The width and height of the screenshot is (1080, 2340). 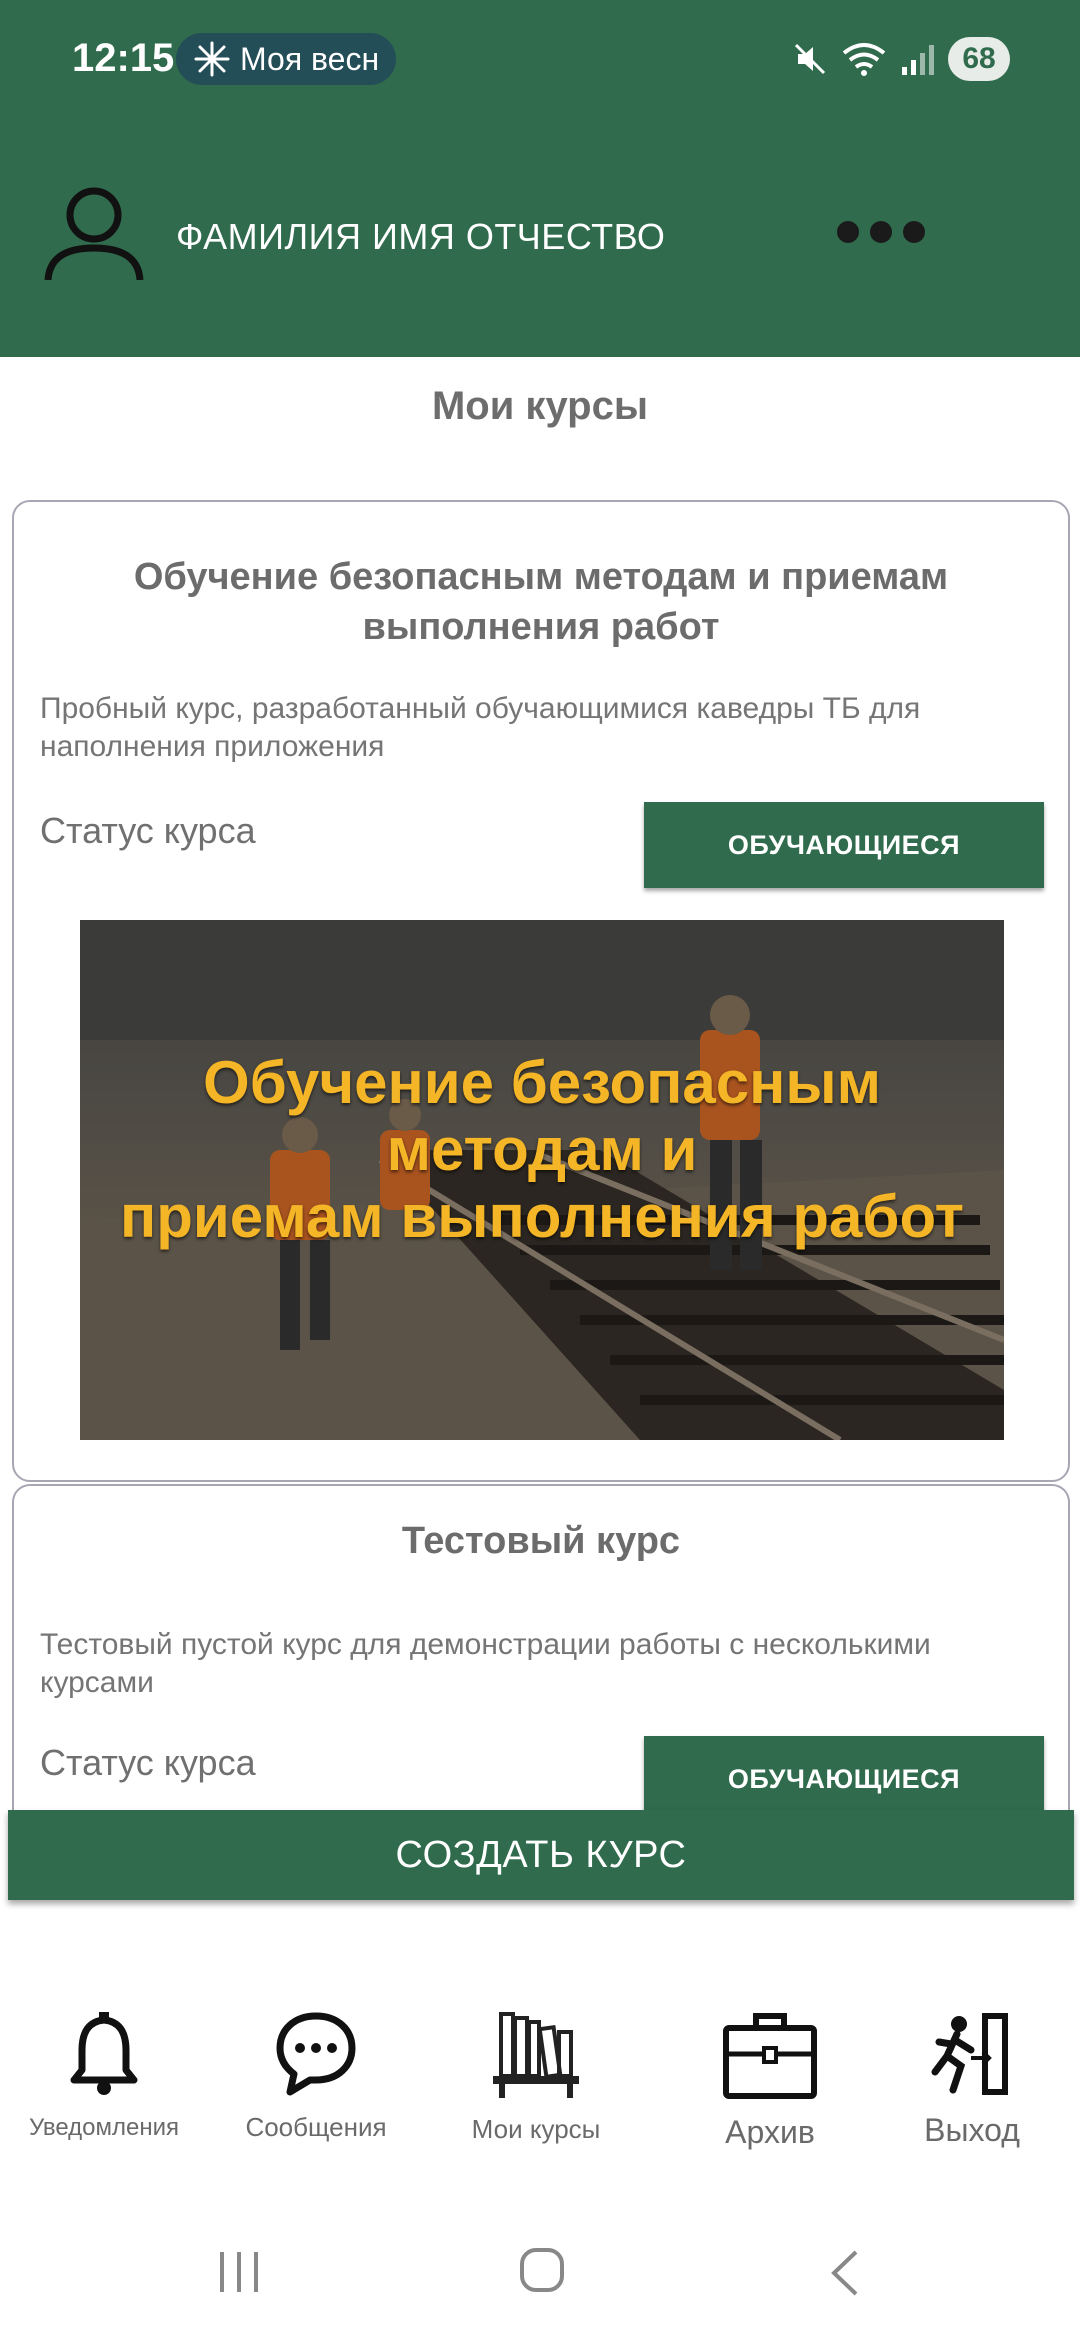 What do you see at coordinates (969, 2054) in the screenshot?
I see `exit-icon` at bounding box center [969, 2054].